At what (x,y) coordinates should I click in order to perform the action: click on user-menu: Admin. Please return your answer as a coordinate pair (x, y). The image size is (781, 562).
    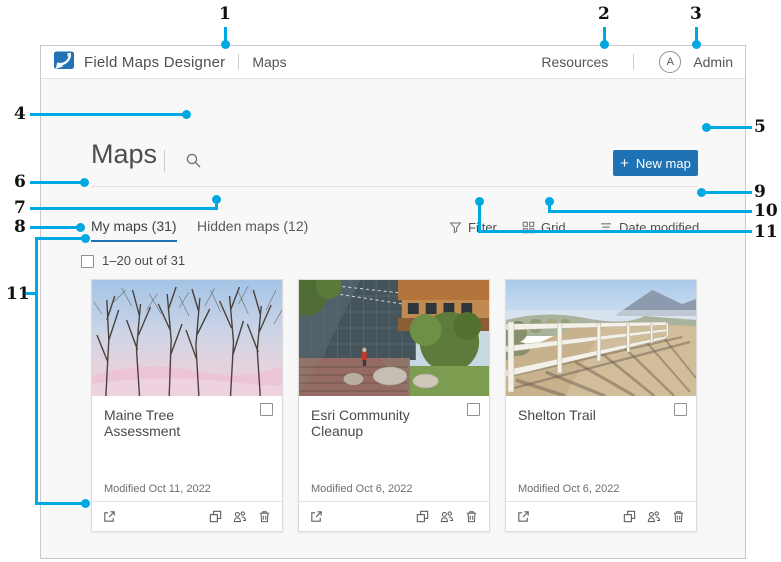
    Looking at the image, I should click on (713, 62).